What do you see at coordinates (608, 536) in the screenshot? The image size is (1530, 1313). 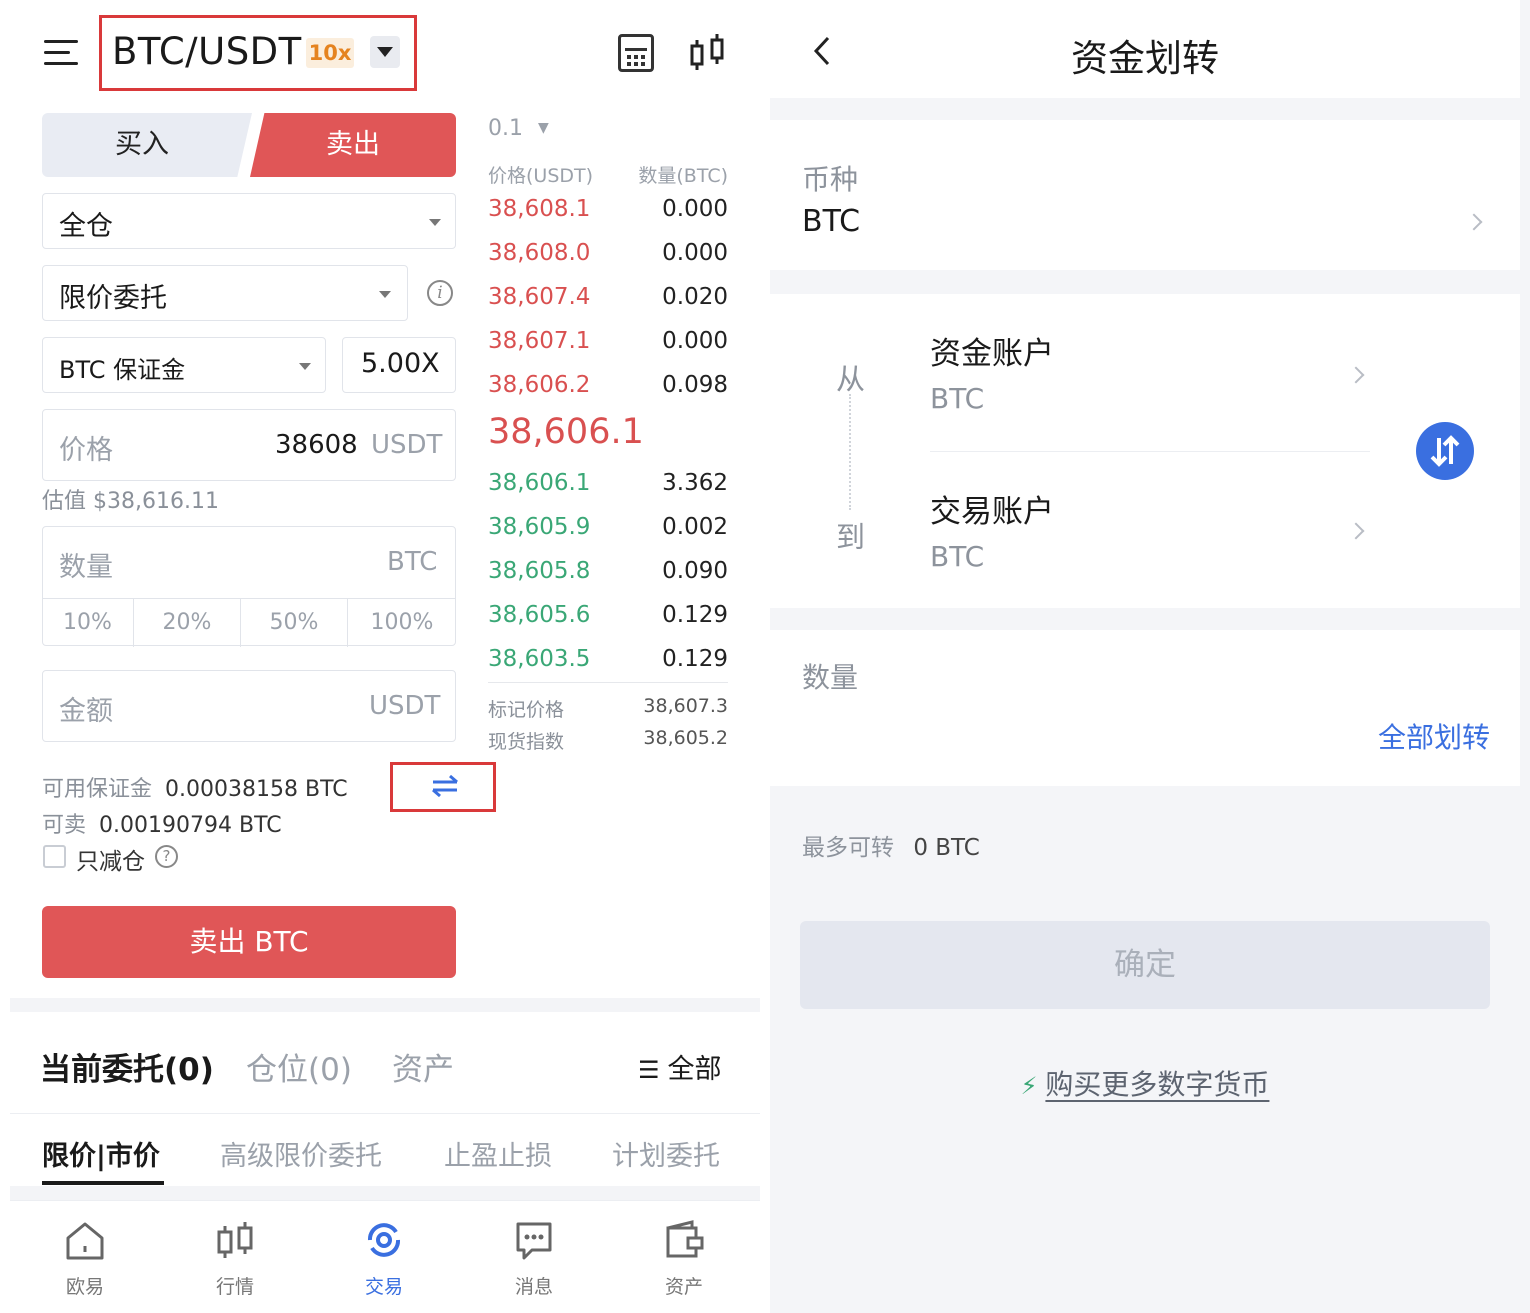 I see `bid-row: 38,605.9 0.002` at bounding box center [608, 536].